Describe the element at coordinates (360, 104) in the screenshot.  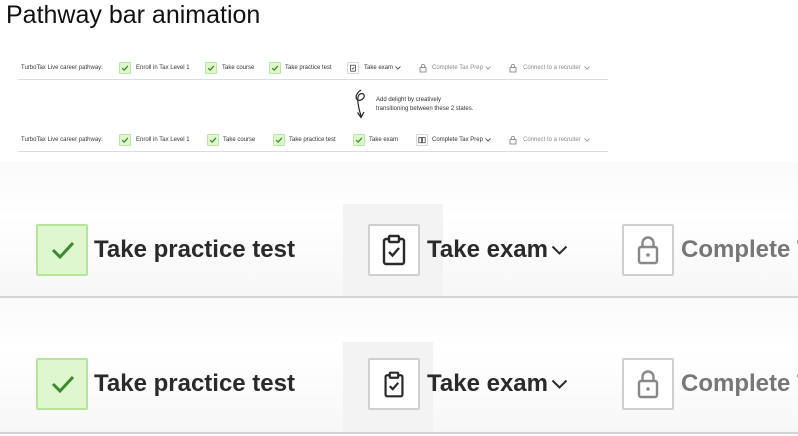
I see `arrow-squiggle-icon` at that location.